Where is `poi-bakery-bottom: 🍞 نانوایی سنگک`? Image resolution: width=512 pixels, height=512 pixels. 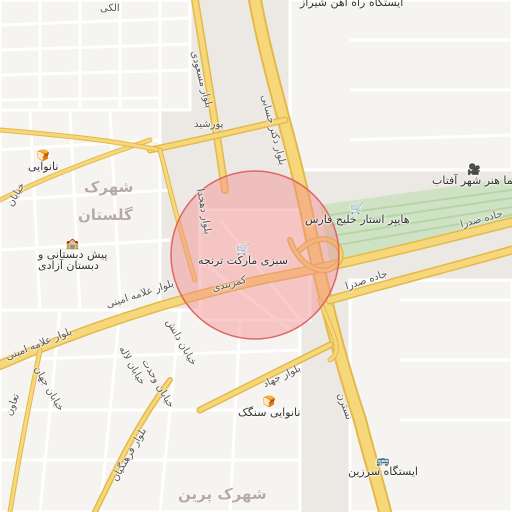
poi-bakery-bottom: 🍞 نانوایی سنگک is located at coordinates (269, 407).